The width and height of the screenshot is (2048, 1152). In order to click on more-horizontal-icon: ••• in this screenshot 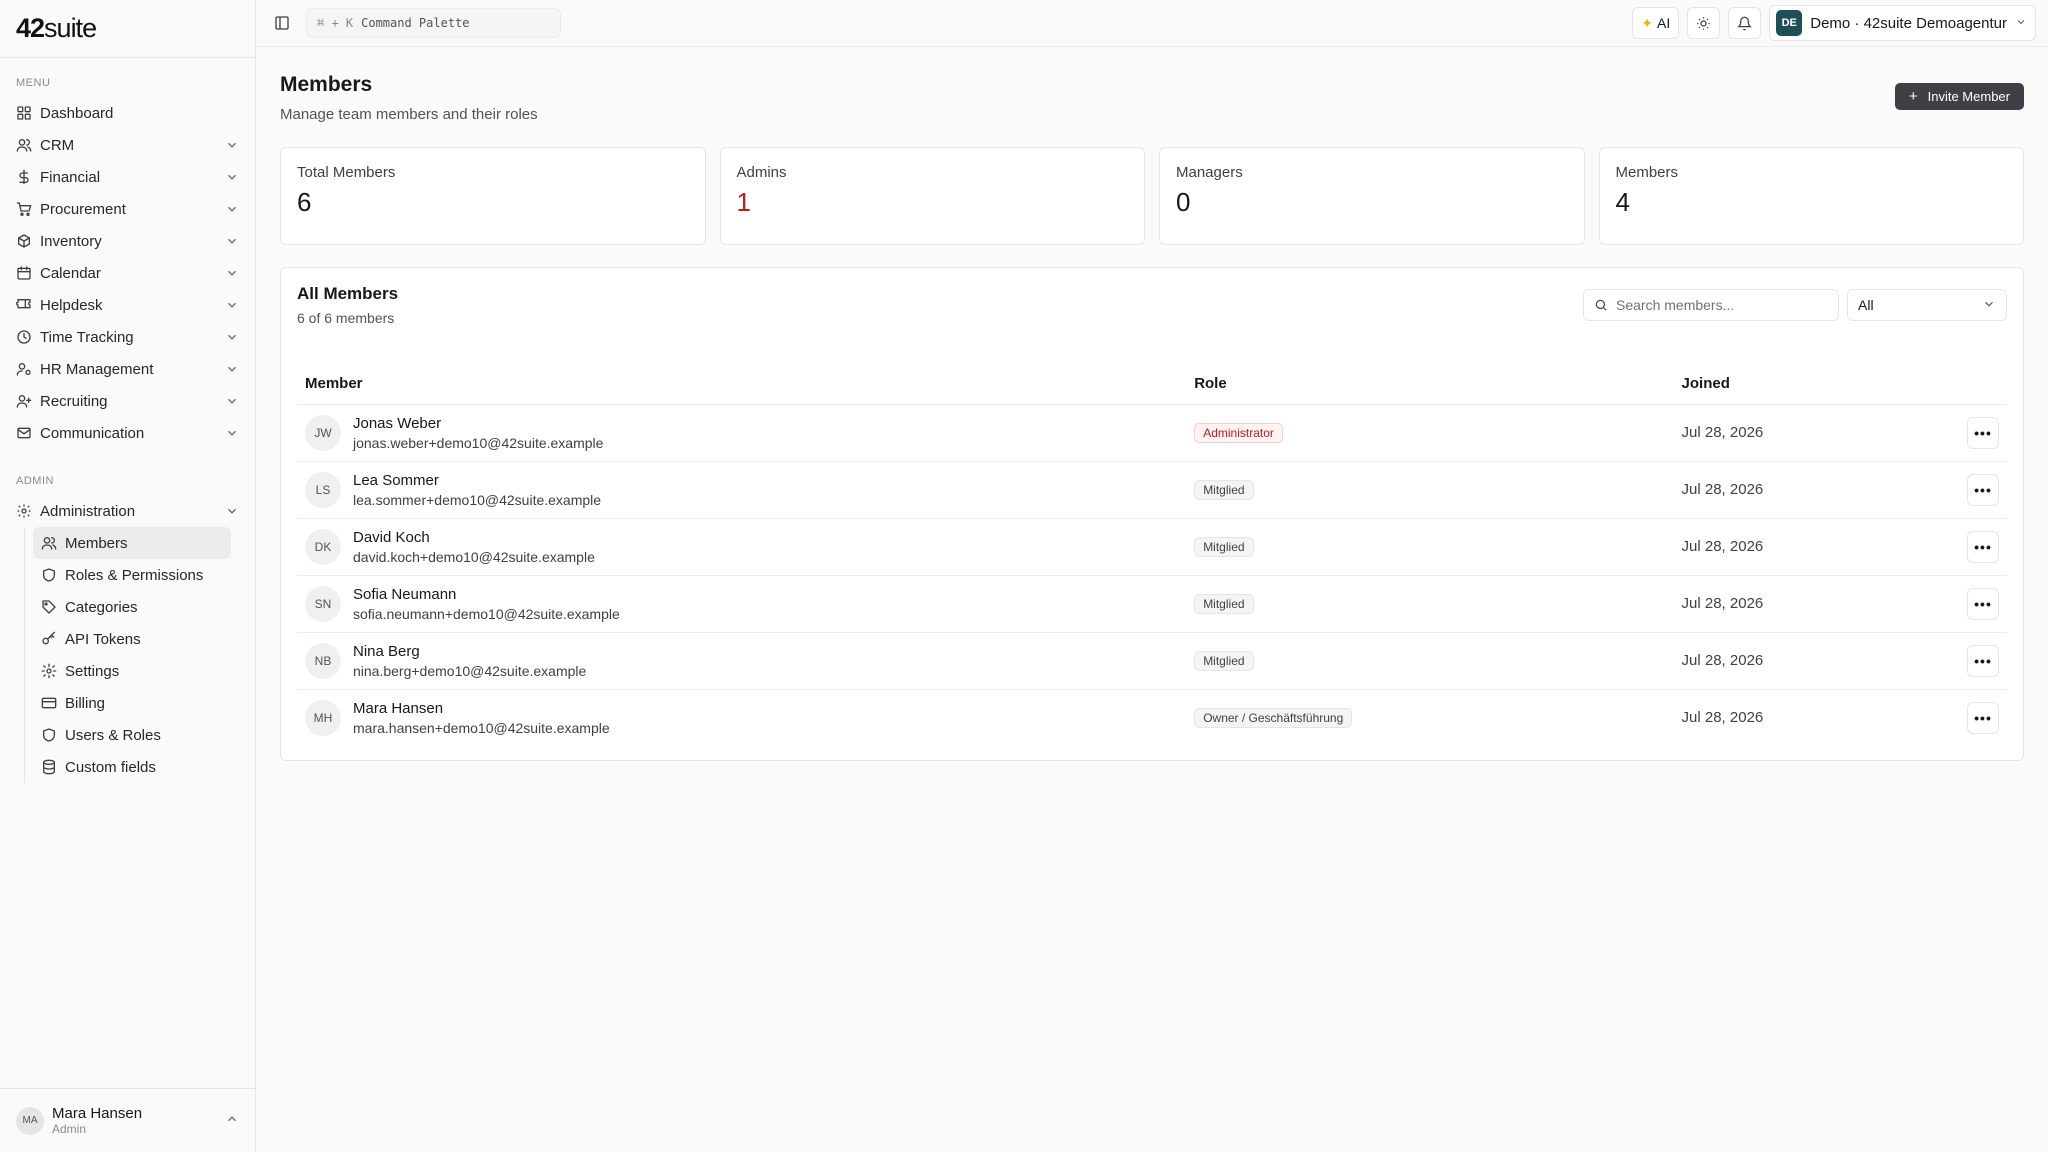, I will do `click(1983, 432)`.